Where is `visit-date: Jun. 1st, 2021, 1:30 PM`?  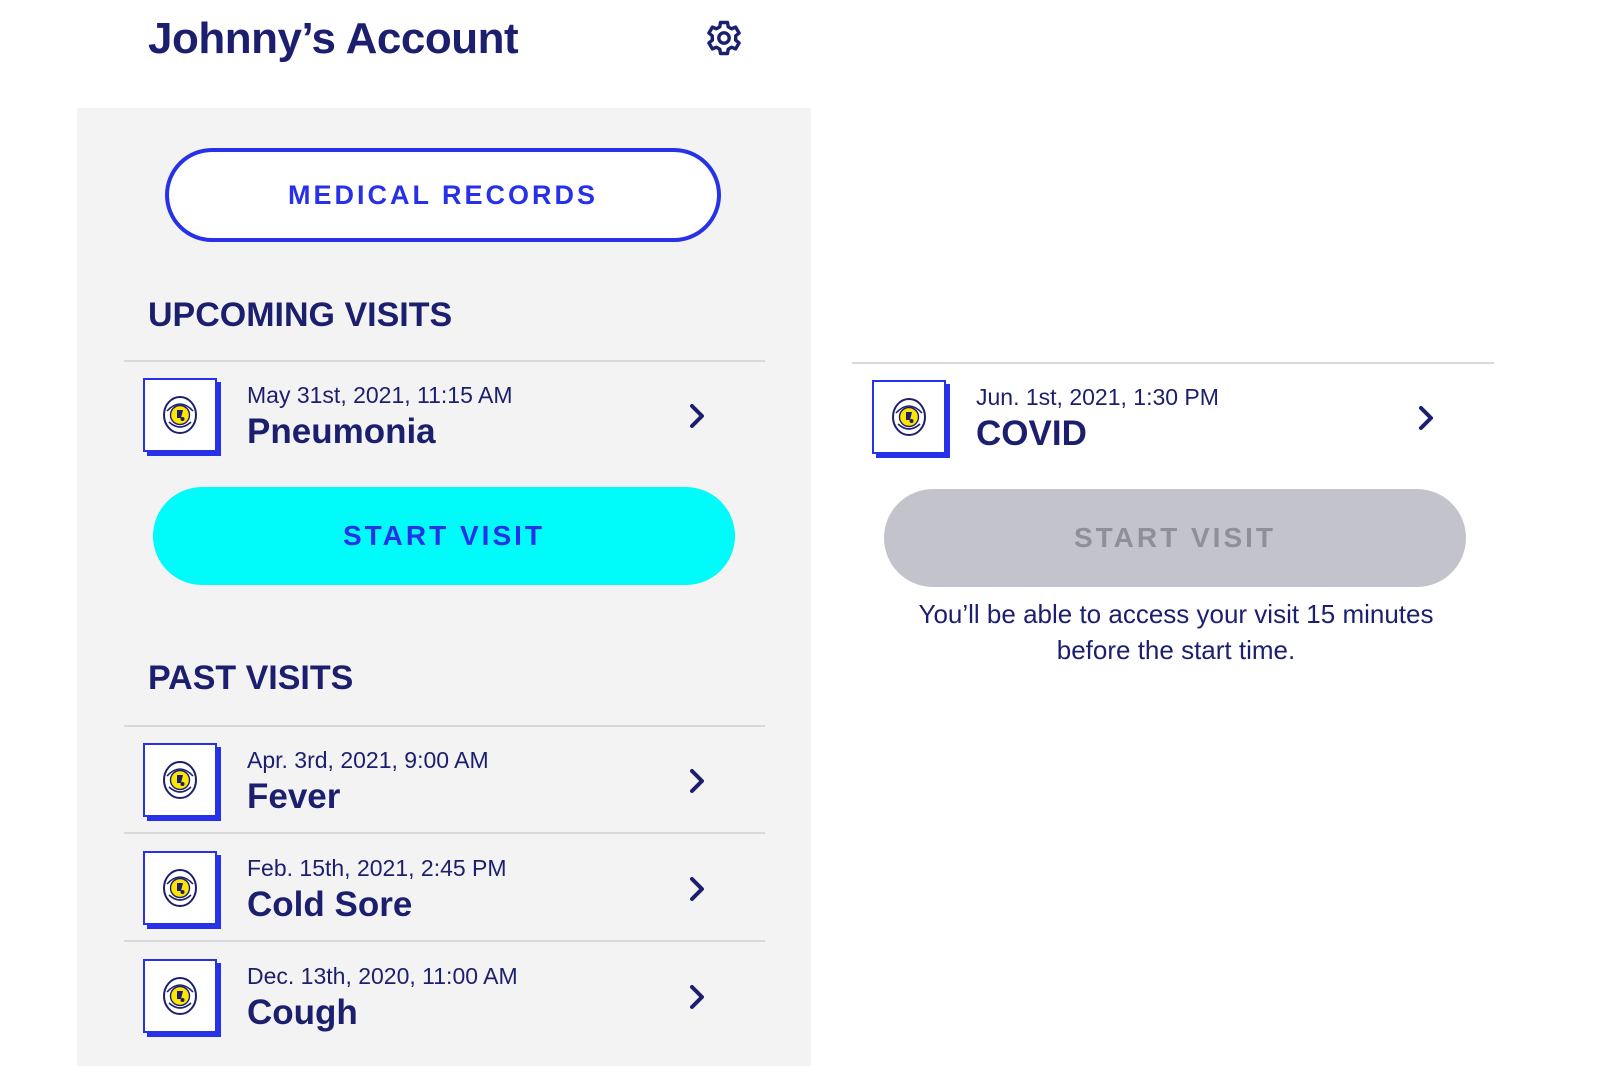
visit-date: Jun. 1st, 2021, 1:30 PM is located at coordinates (1097, 397).